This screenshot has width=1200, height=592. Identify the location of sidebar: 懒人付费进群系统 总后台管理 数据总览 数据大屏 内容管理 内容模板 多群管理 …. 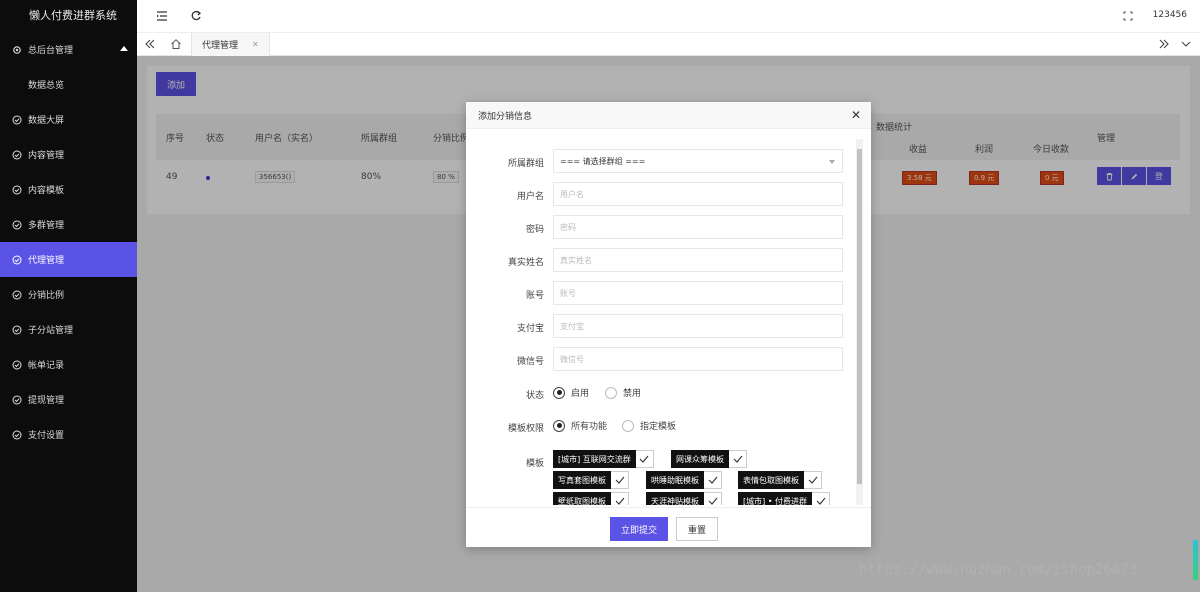
(68, 296).